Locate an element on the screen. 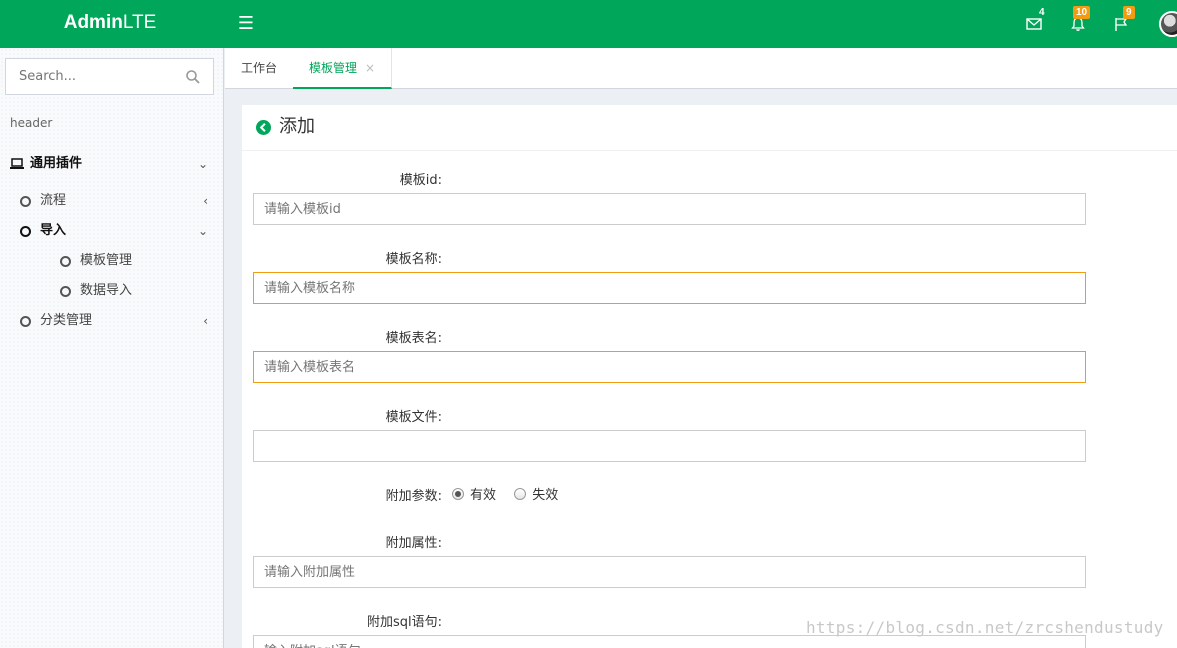 The image size is (1177, 648). sidebar-item-data-import: 数据导入 is located at coordinates (112, 291).